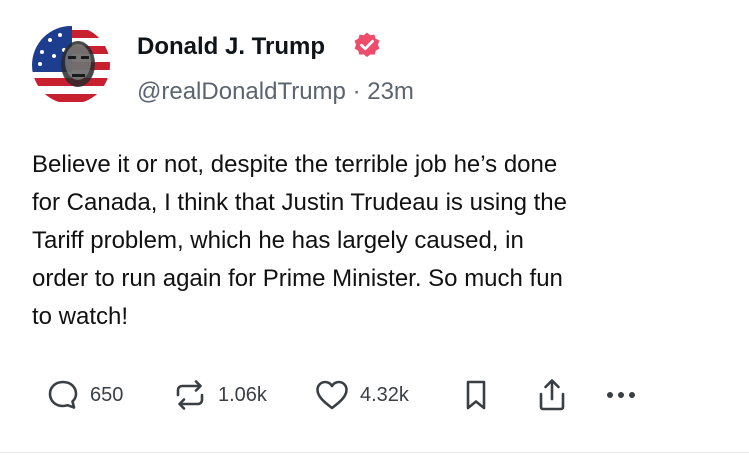  What do you see at coordinates (332, 395) in the screenshot?
I see `heart-icon` at bounding box center [332, 395].